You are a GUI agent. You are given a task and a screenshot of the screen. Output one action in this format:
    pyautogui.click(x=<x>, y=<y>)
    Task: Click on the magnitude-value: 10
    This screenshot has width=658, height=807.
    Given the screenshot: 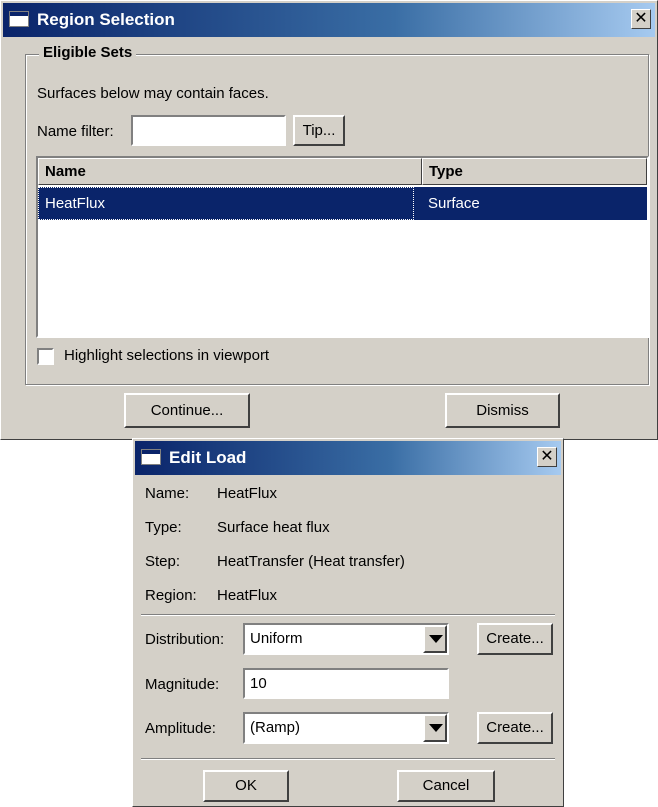 What is the action you would take?
    pyautogui.click(x=258, y=683)
    